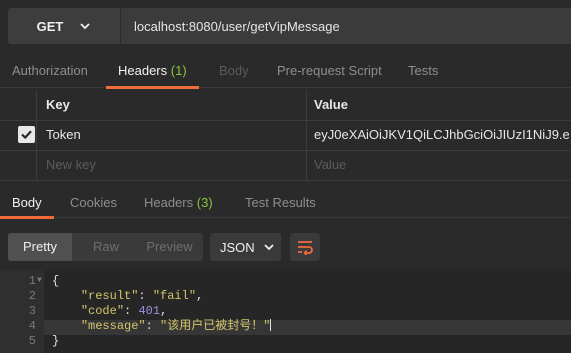 This screenshot has height=353, width=571. Describe the element at coordinates (32, 341) in the screenshot. I see `line-number: 5` at that location.